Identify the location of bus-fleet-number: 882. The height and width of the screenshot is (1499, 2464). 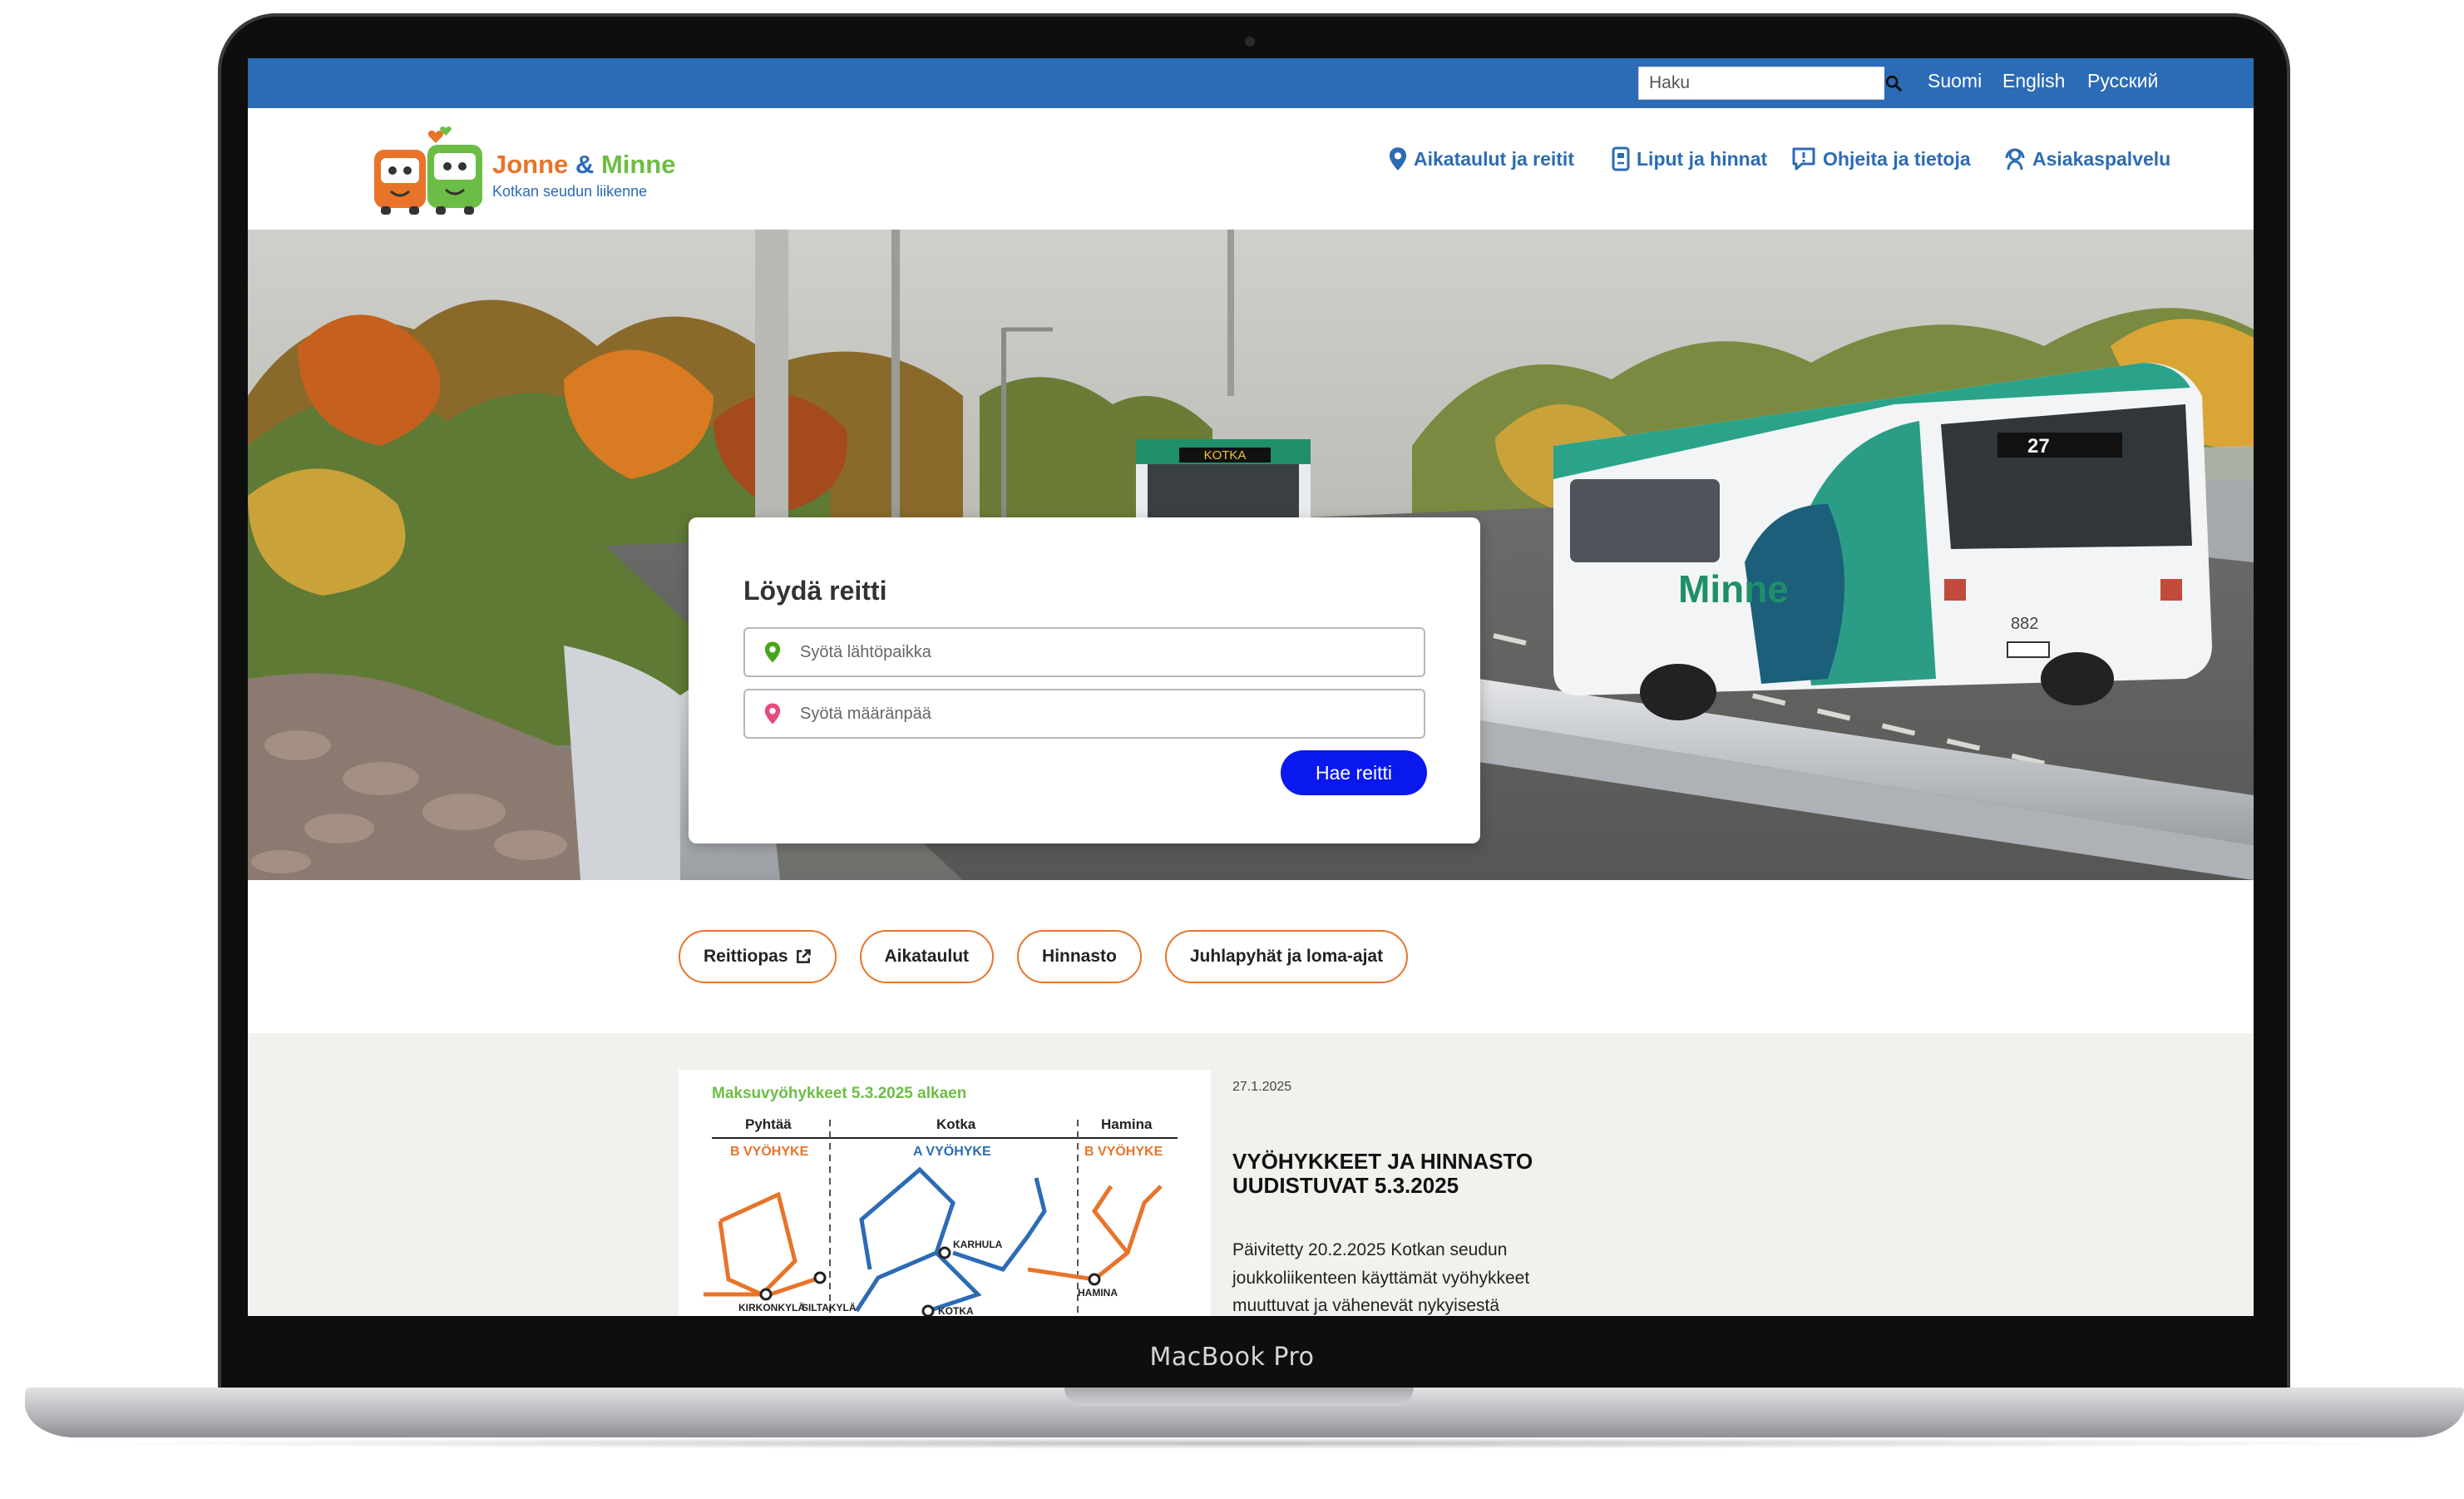
(2024, 624).